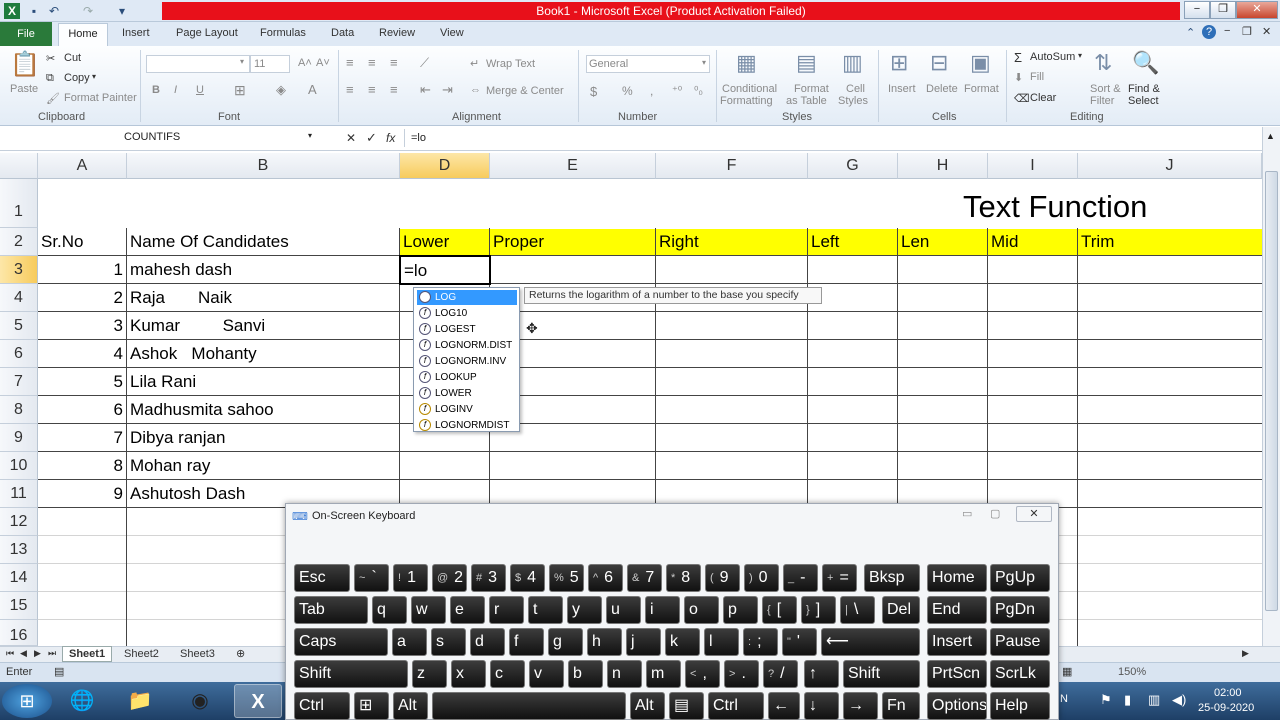 Image resolution: width=1280 pixels, height=720 pixels. What do you see at coordinates (627, 91) in the screenshot?
I see `percent-button: %` at bounding box center [627, 91].